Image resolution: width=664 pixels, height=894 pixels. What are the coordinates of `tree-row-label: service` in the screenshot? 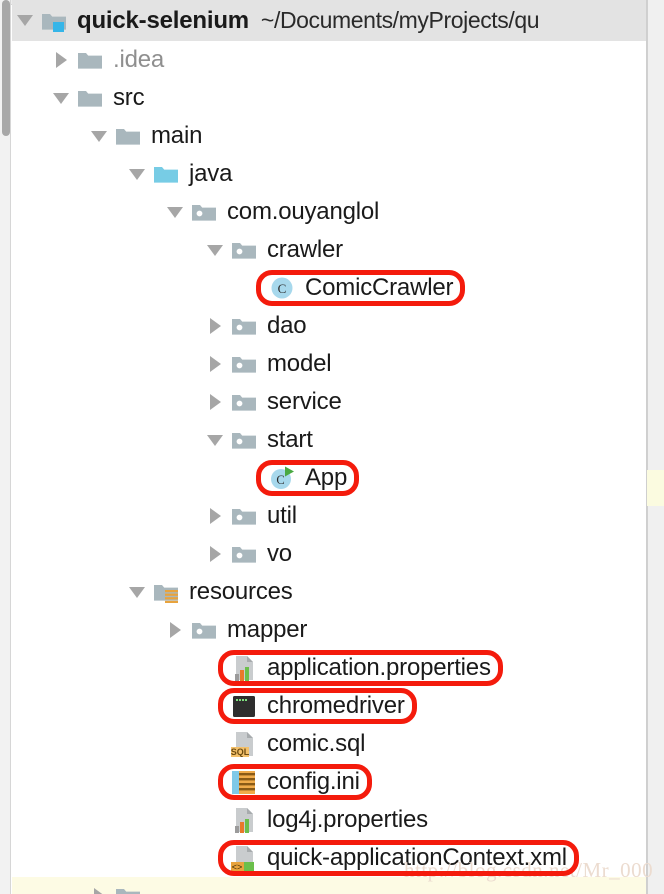 It's located at (304, 401).